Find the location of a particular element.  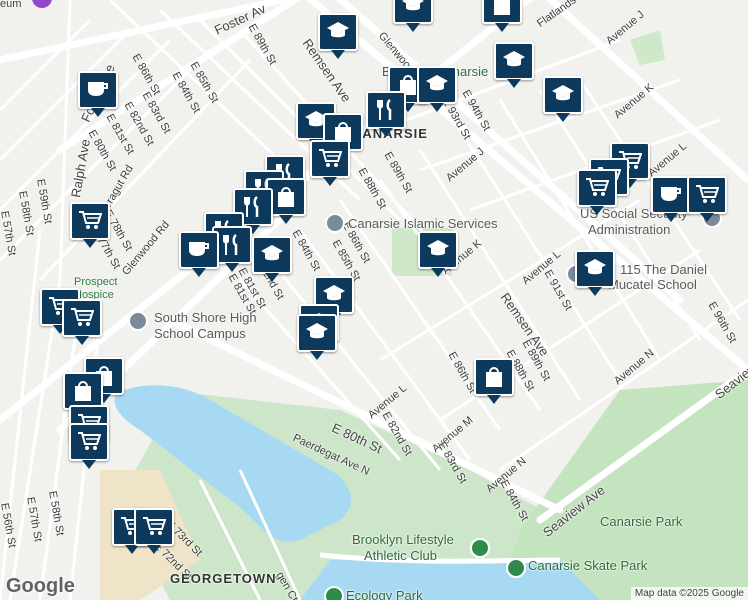

map-attribution: Map data ©2025 Google is located at coordinates (689, 593).